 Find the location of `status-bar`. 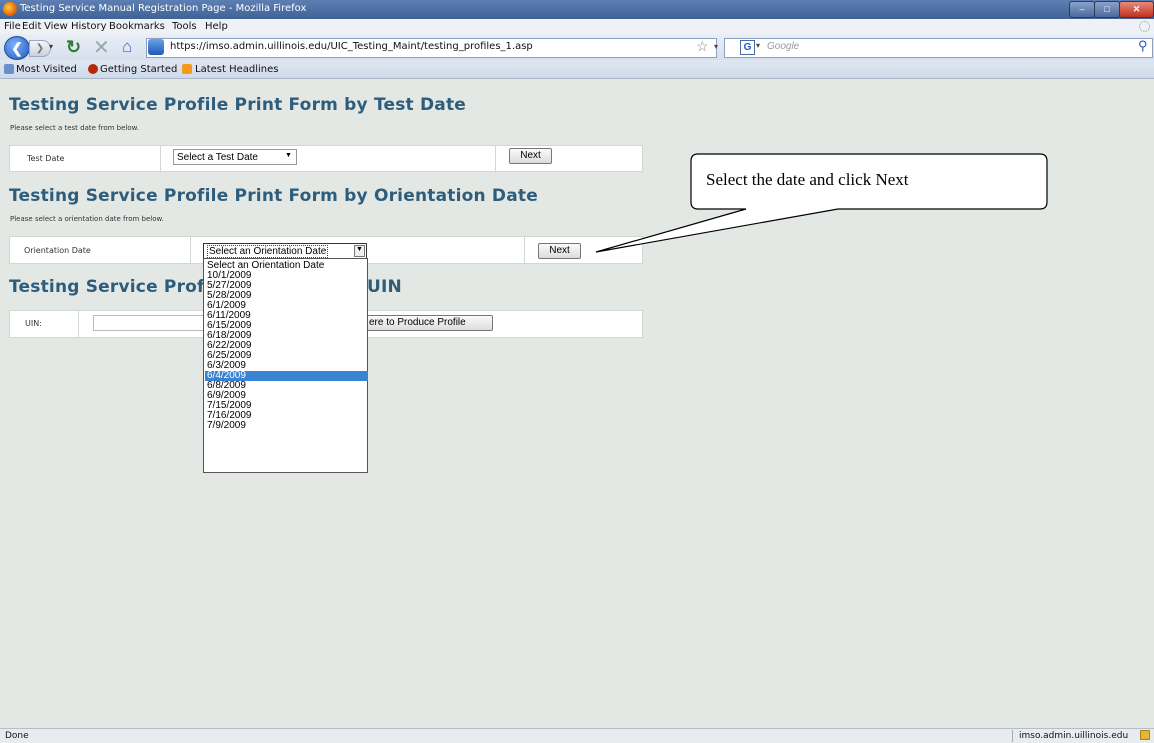

status-bar is located at coordinates (577, 735).